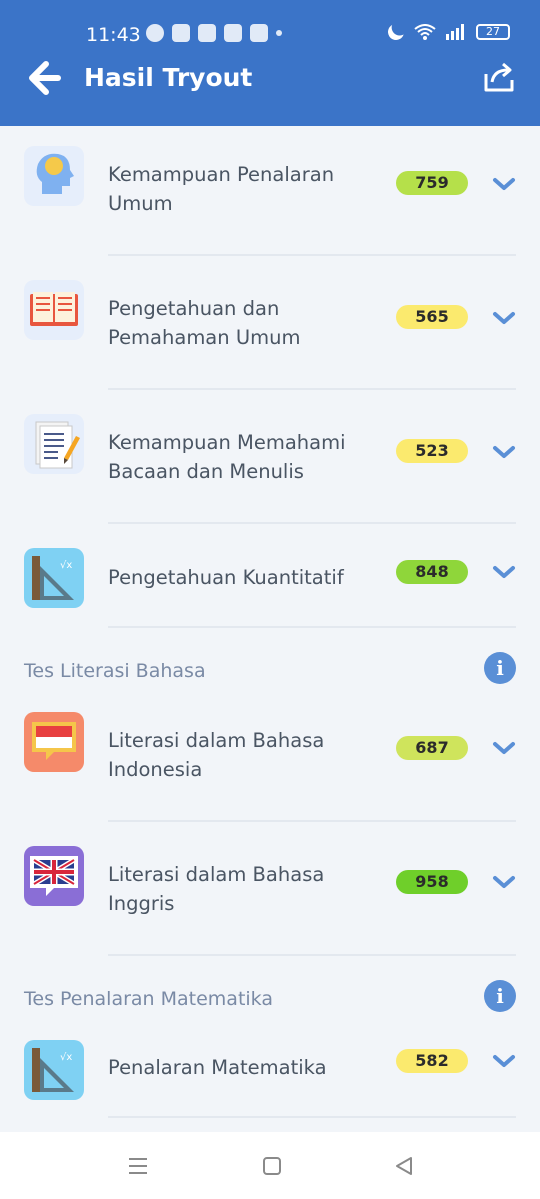 The width and height of the screenshot is (540, 1199). I want to click on result-item: Pengetahuan dan Pemahaman Umum 565, so click(270, 327).